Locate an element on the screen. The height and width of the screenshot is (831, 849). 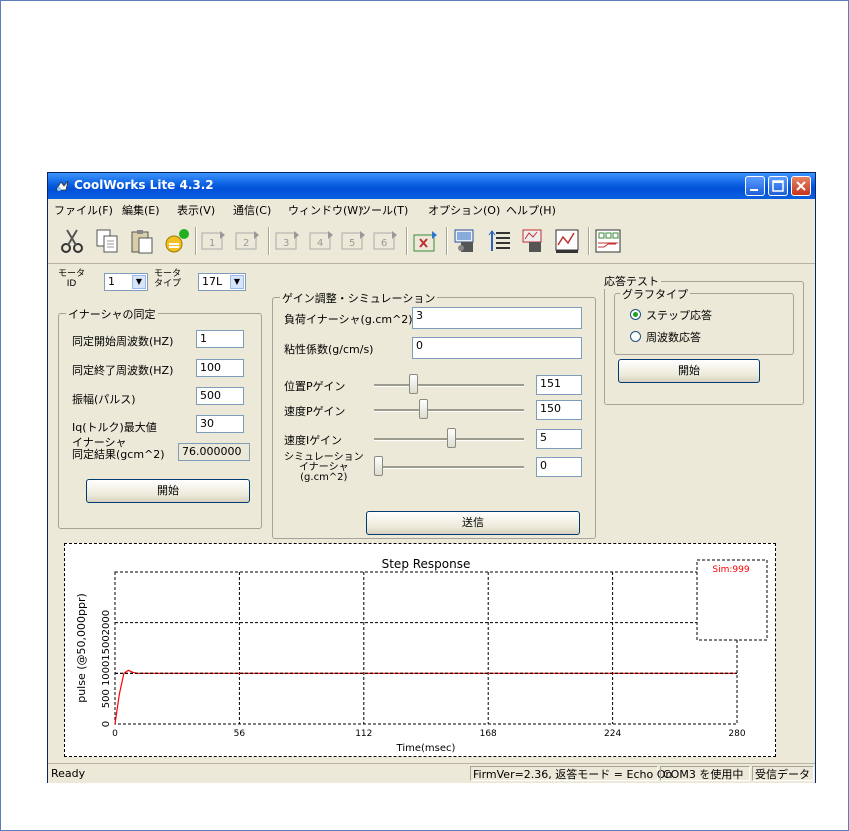
minimize-icon is located at coordinates (754, 190).